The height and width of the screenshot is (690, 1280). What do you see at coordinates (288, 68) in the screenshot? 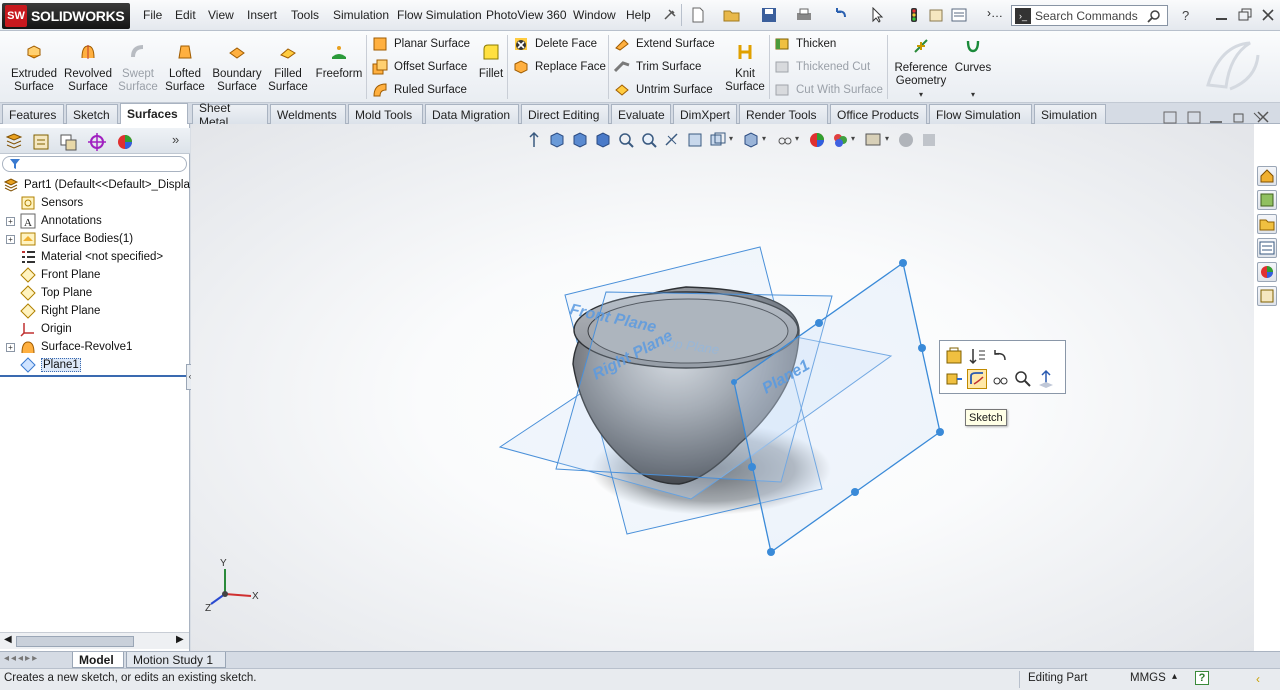
I see `filled-surface-button: Filled Surface` at bounding box center [288, 68].